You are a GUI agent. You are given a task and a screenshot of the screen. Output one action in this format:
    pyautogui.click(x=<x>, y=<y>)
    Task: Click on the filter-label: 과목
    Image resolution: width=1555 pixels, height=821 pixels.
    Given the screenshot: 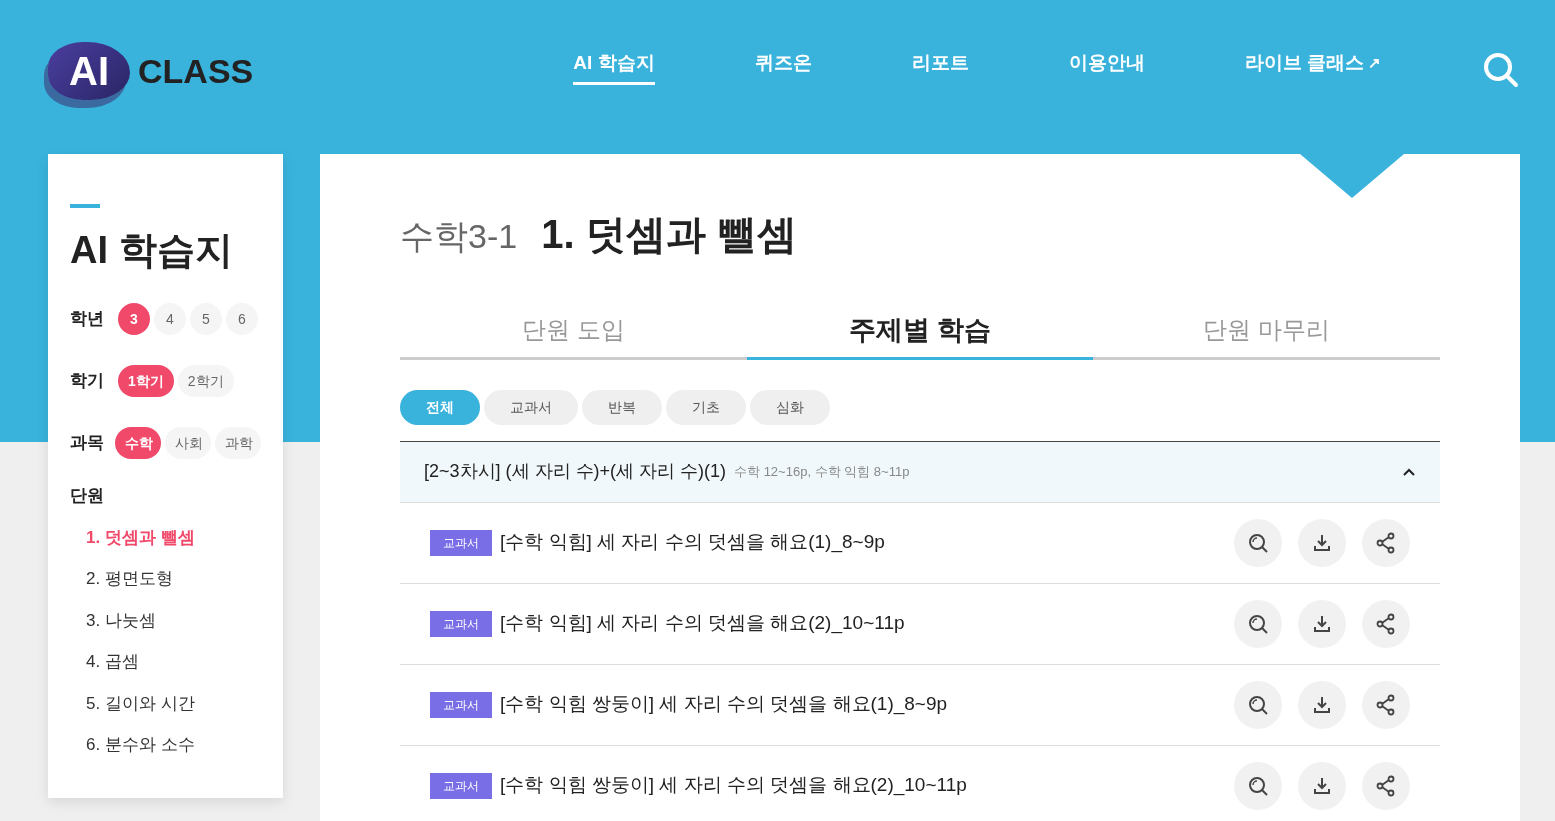 What is the action you would take?
    pyautogui.click(x=87, y=443)
    